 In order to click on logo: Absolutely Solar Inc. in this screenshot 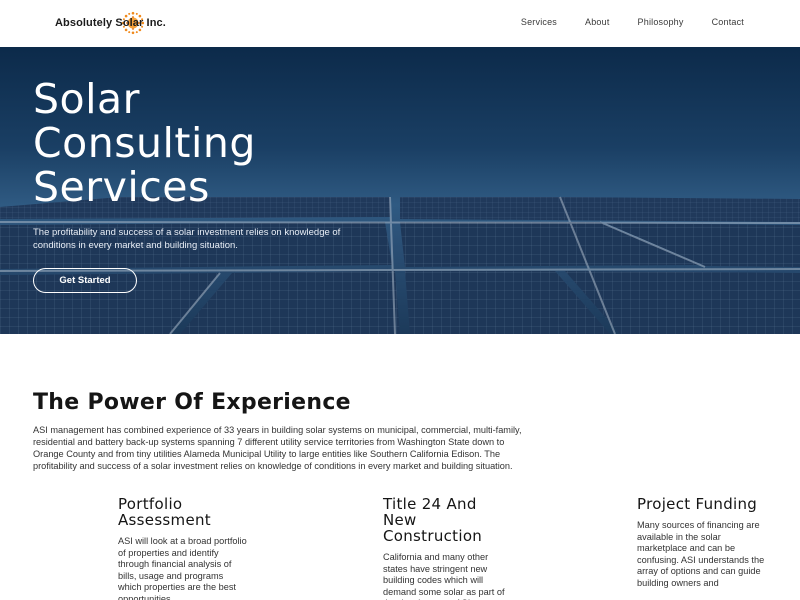, I will do `click(110, 23)`.